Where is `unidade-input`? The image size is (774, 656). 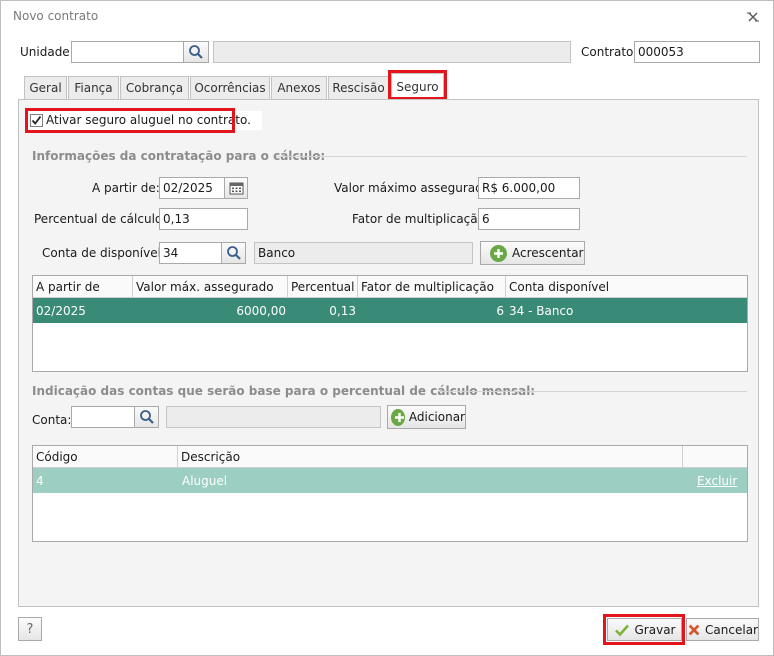
unidade-input is located at coordinates (127, 52).